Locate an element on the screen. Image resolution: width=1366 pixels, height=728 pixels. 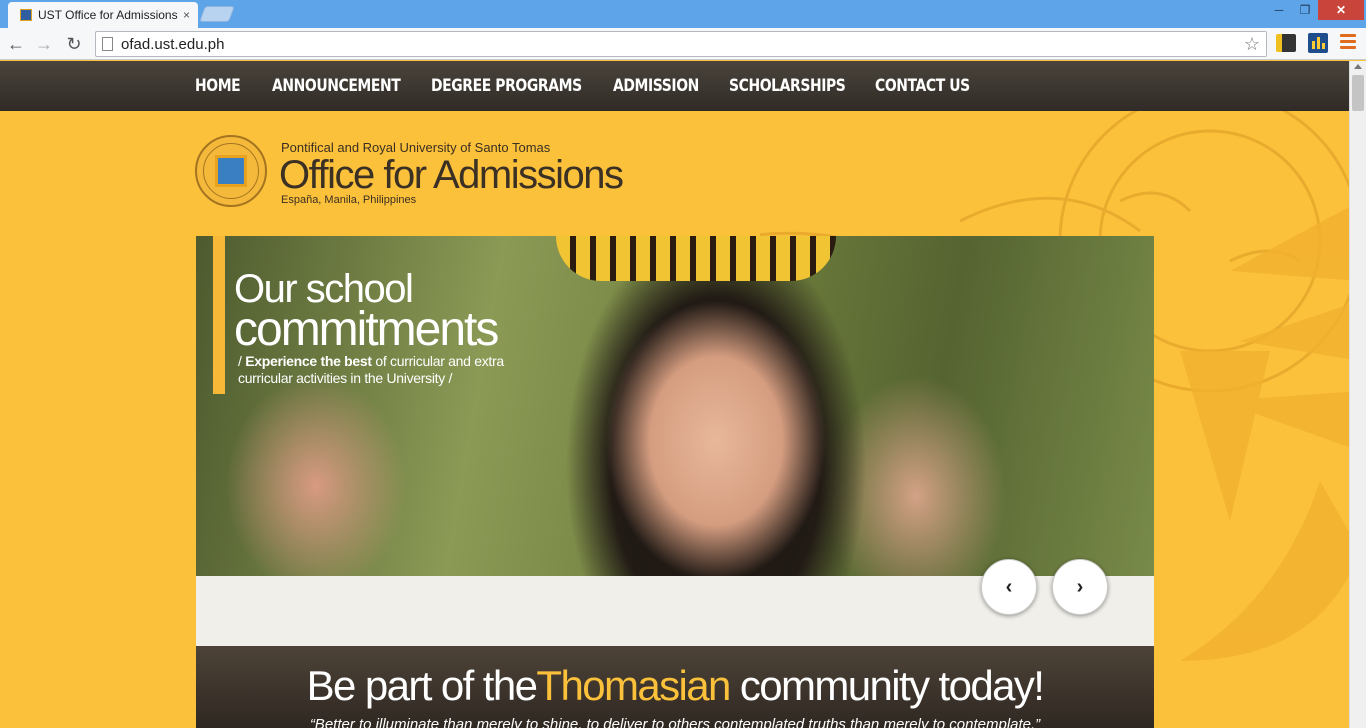
site-favicon-icon is located at coordinates (26, 15).